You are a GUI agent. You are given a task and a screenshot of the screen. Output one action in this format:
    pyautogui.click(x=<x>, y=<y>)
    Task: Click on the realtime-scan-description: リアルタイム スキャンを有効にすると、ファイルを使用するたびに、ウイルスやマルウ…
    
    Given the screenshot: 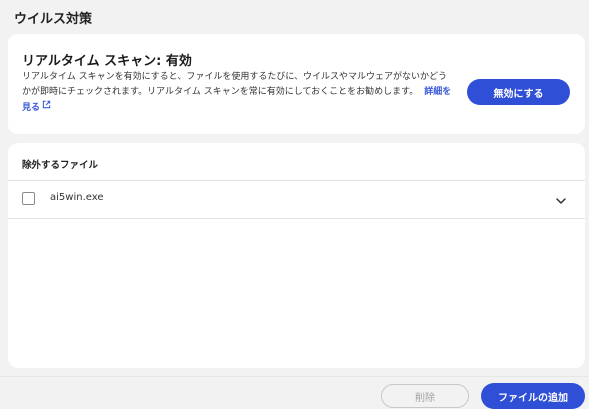 What is the action you would take?
    pyautogui.click(x=237, y=93)
    